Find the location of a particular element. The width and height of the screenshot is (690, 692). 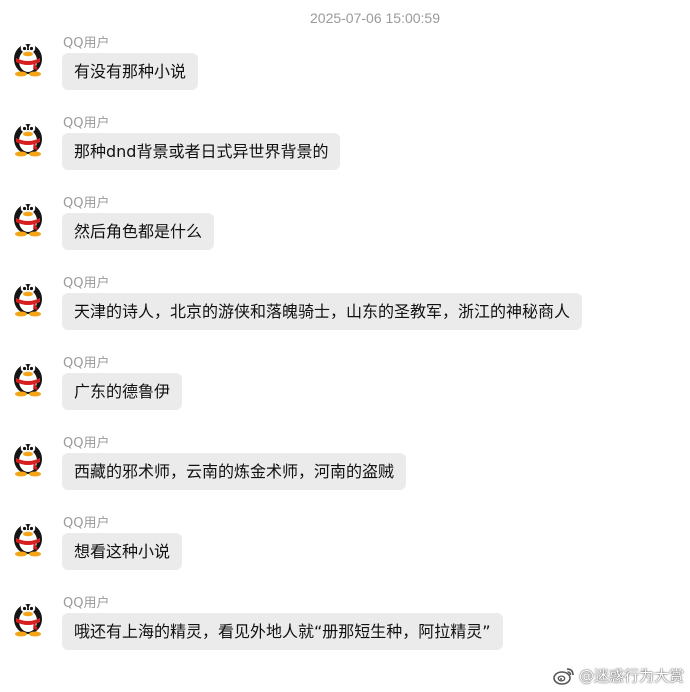

message-bubble: 想看这种小说 is located at coordinates (122, 551).